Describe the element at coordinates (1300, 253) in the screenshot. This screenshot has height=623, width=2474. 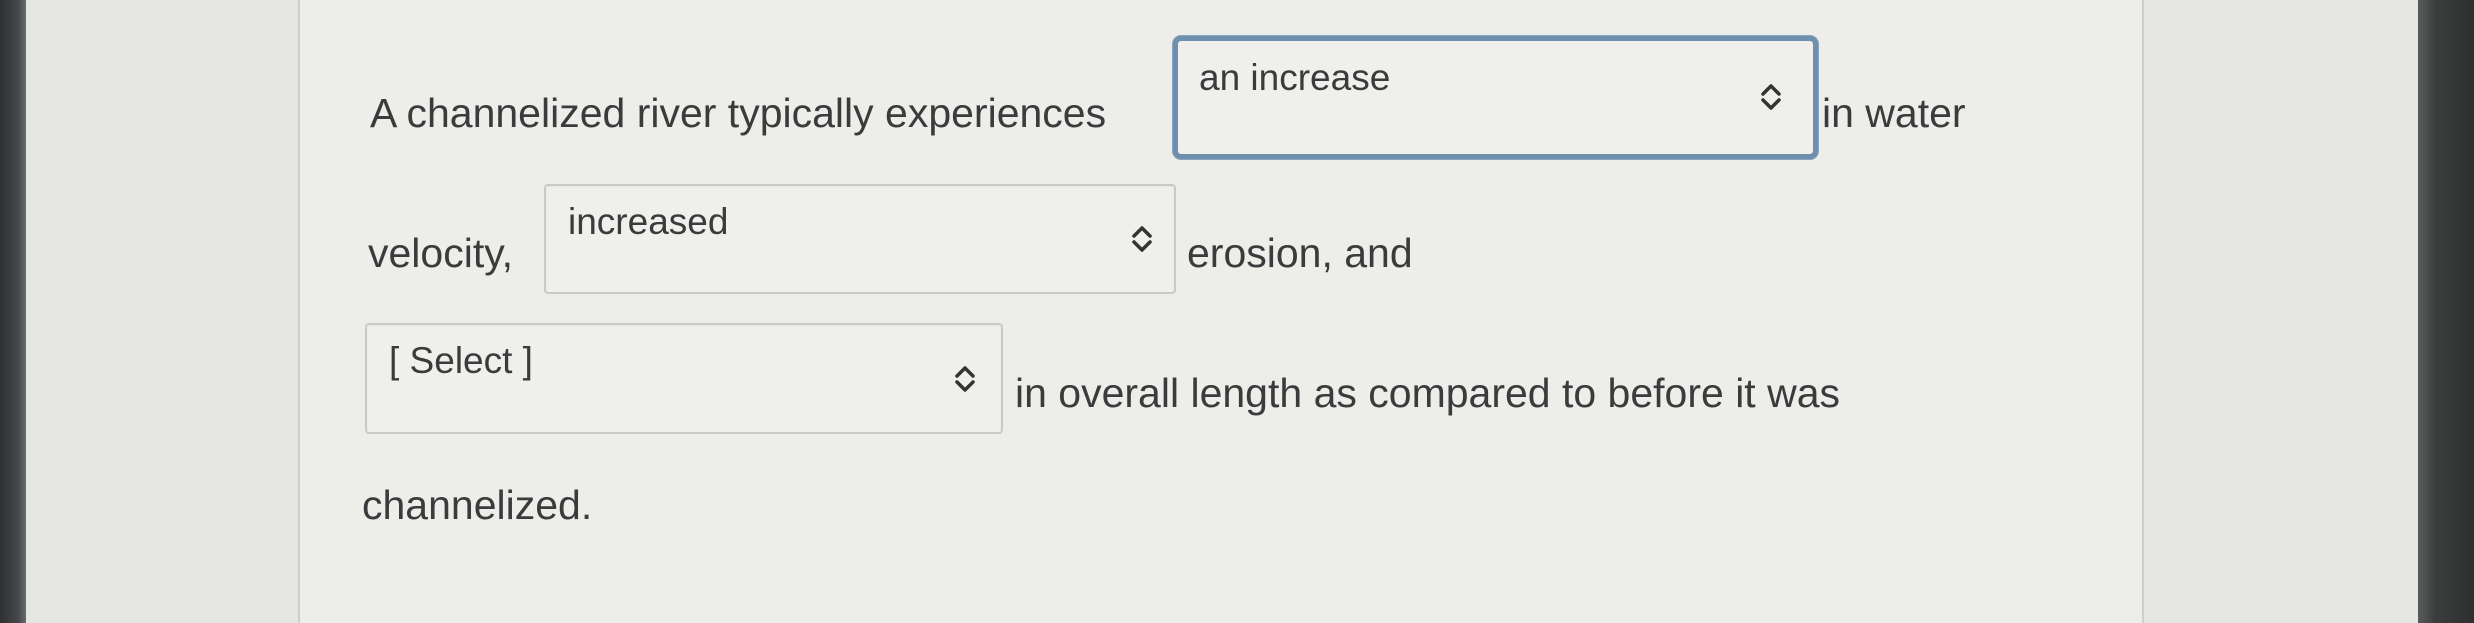
I see `question-text-part-4: erosion, and` at that location.